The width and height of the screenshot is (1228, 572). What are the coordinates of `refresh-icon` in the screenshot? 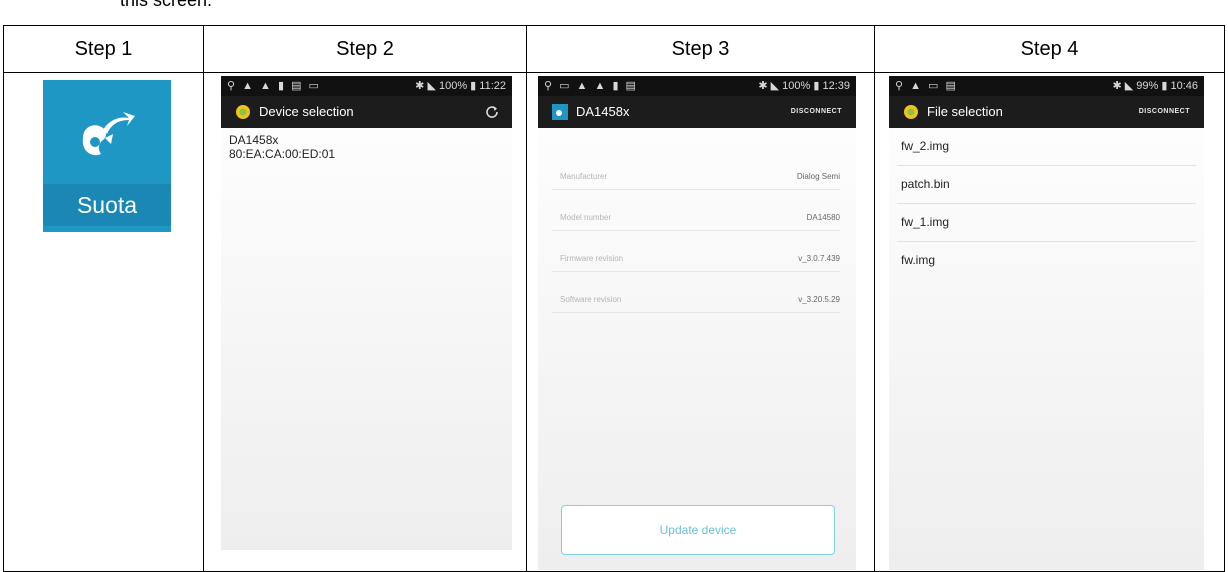 It's located at (492, 112).